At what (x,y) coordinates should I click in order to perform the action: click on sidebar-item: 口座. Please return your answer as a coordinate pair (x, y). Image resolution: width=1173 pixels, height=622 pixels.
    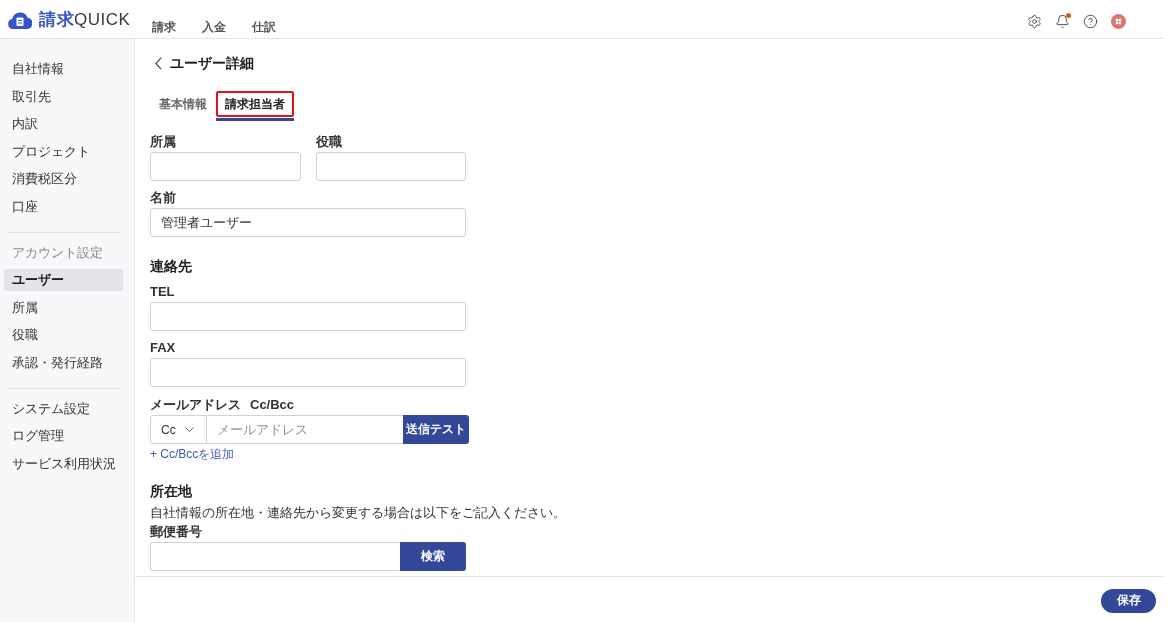
    Looking at the image, I should click on (63, 206).